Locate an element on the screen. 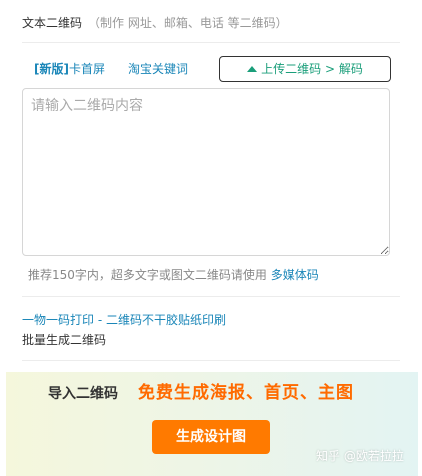 This screenshot has width=422, height=476. multimedia-code-link: 多媒体码 is located at coordinates (295, 275).